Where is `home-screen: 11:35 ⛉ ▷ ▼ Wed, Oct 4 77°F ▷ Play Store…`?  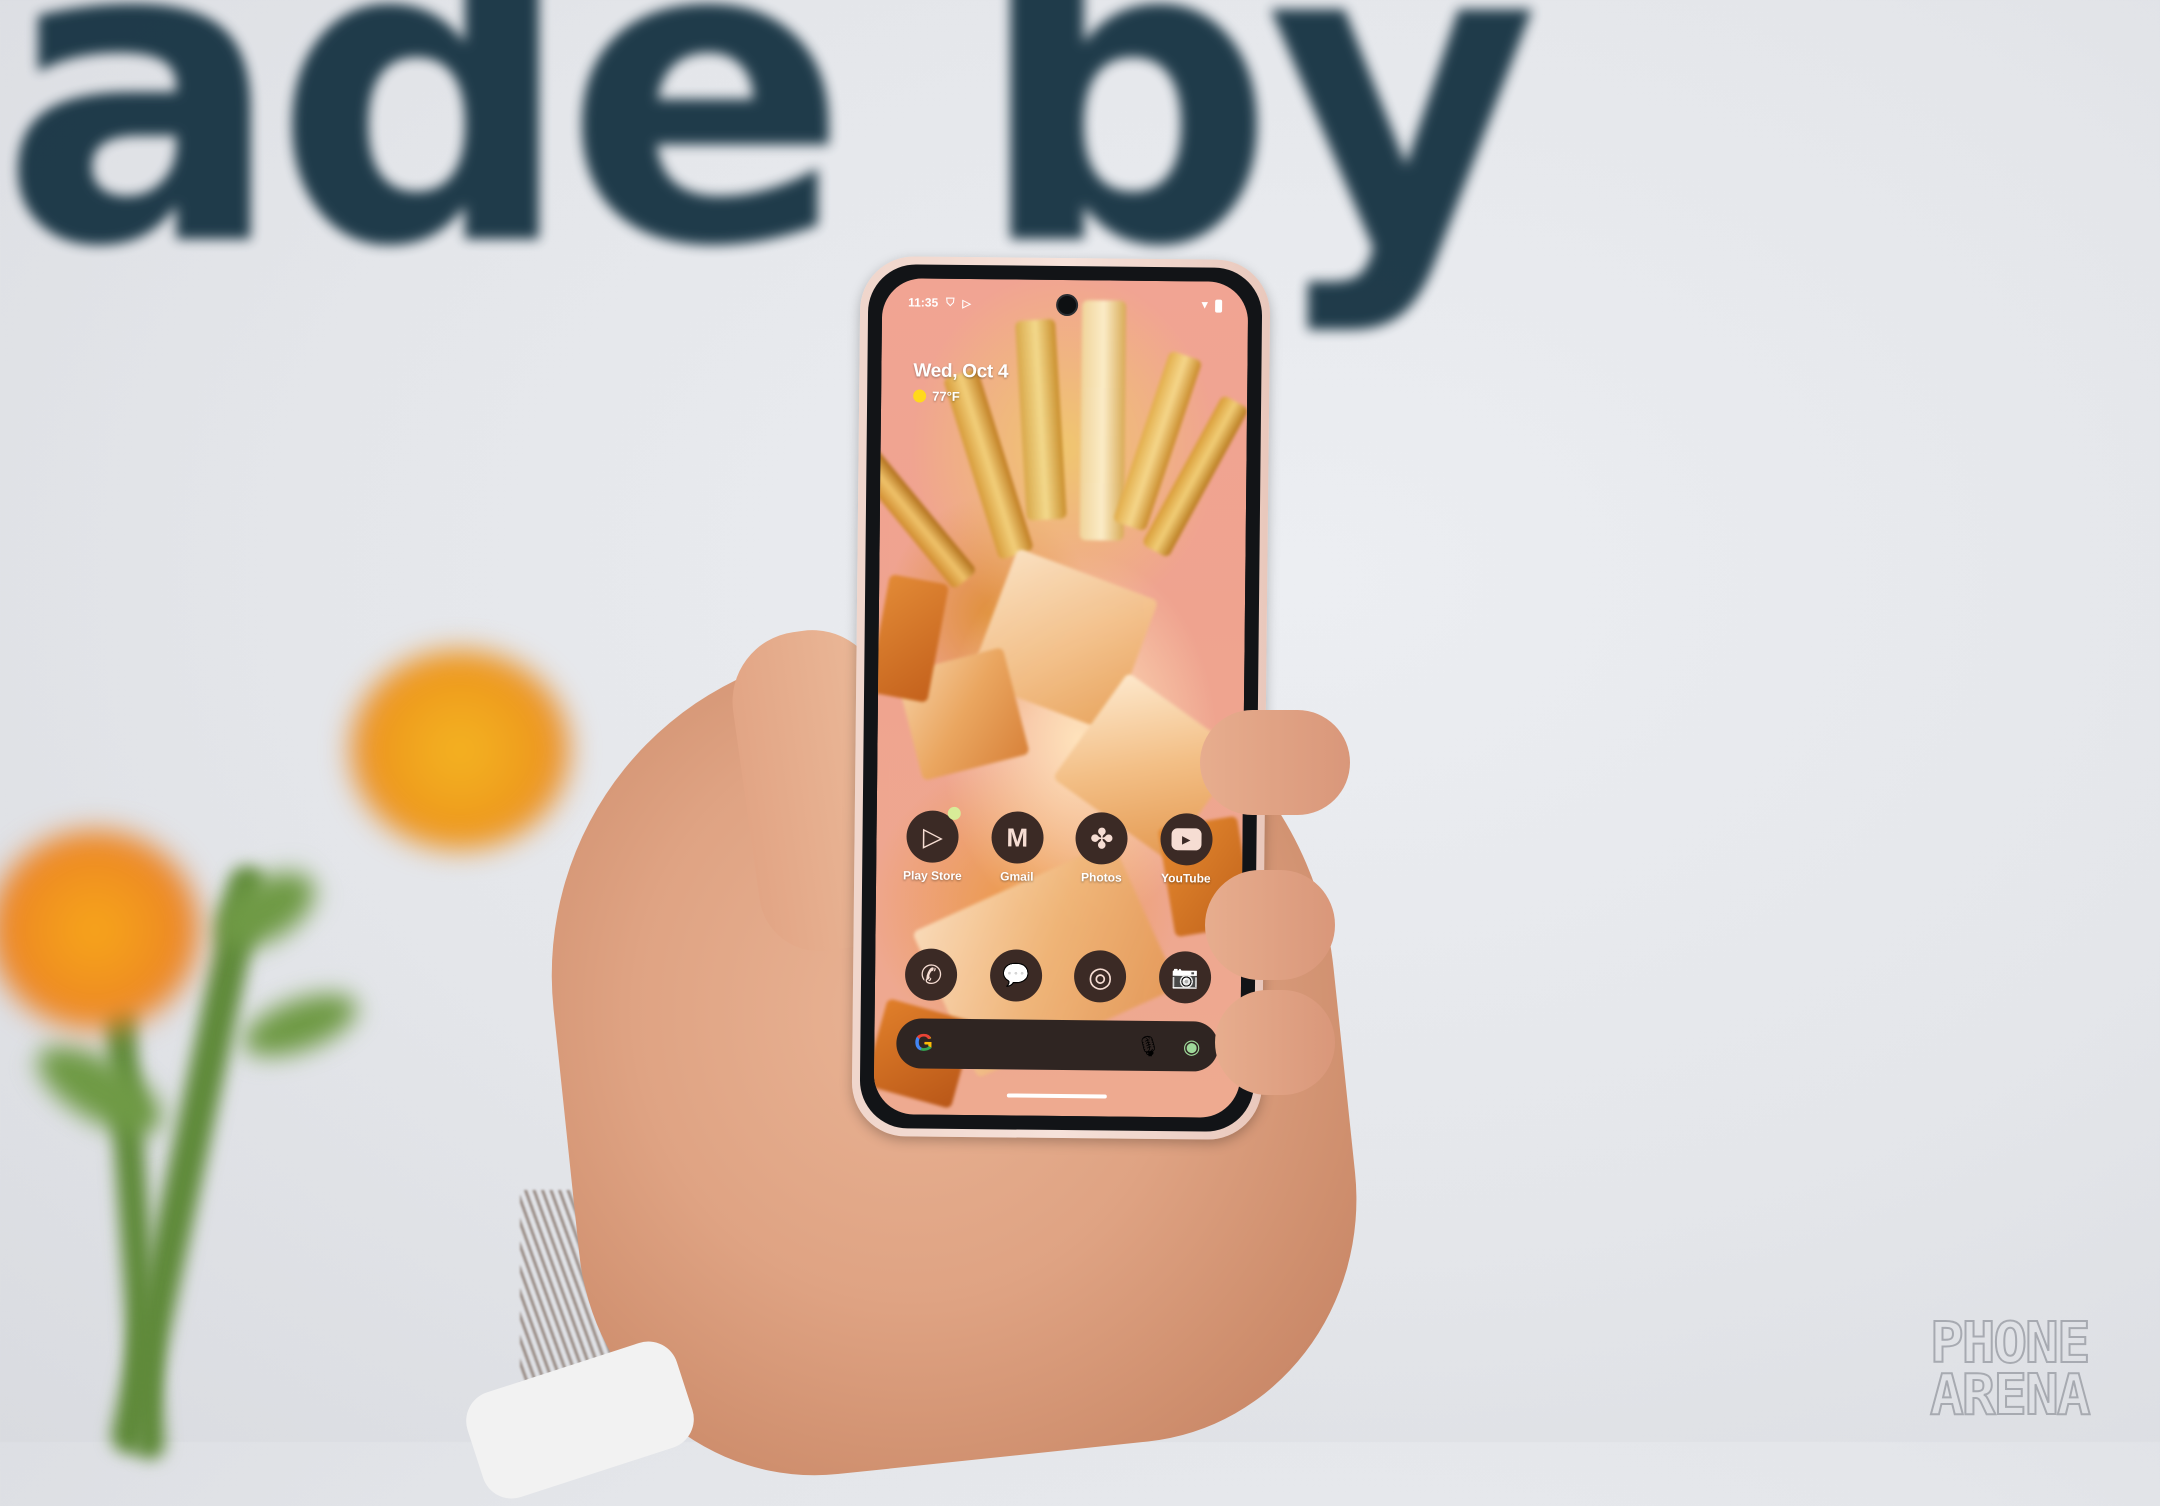 home-screen: 11:35 ⛉ ▷ ▼ Wed, Oct 4 77°F ▷ Play Store… is located at coordinates (1061, 698).